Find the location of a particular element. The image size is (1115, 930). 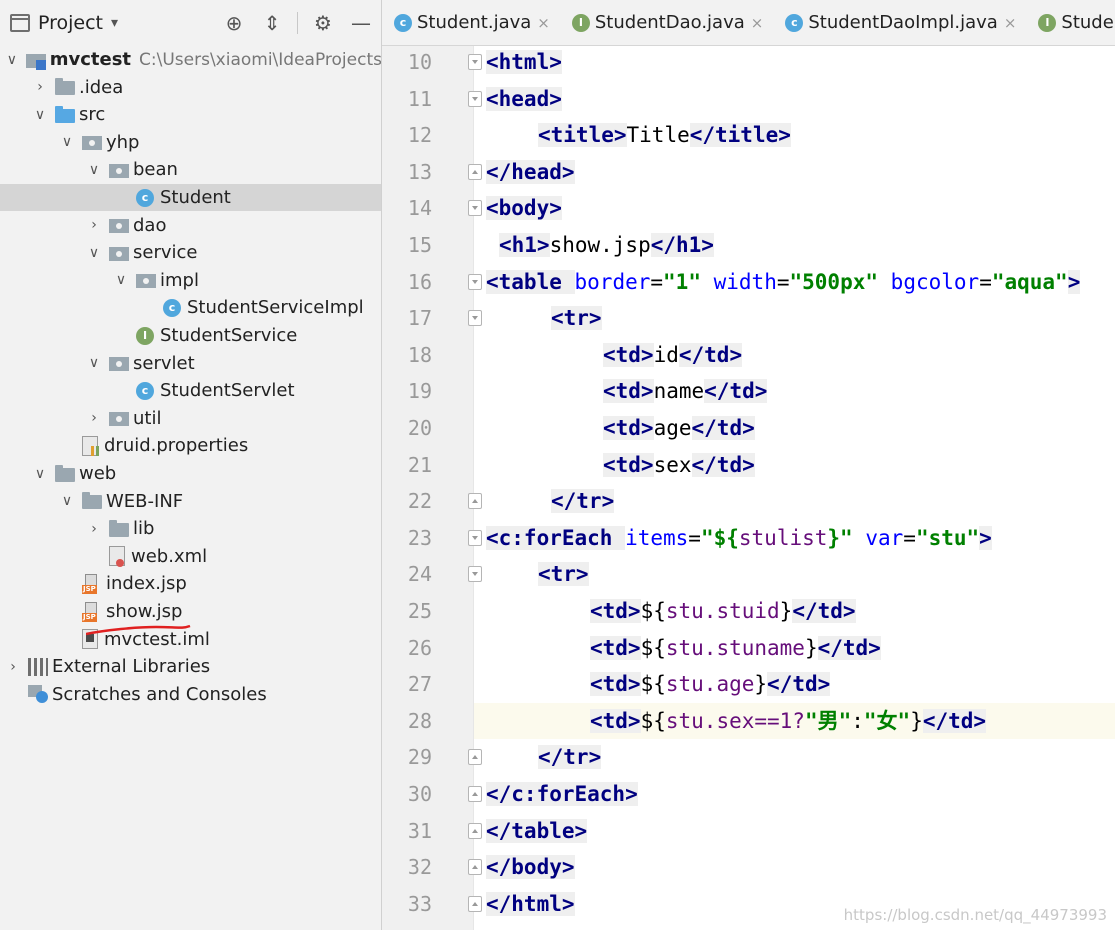

tree-item: ›Scratches and Consoles is located at coordinates (190, 694).